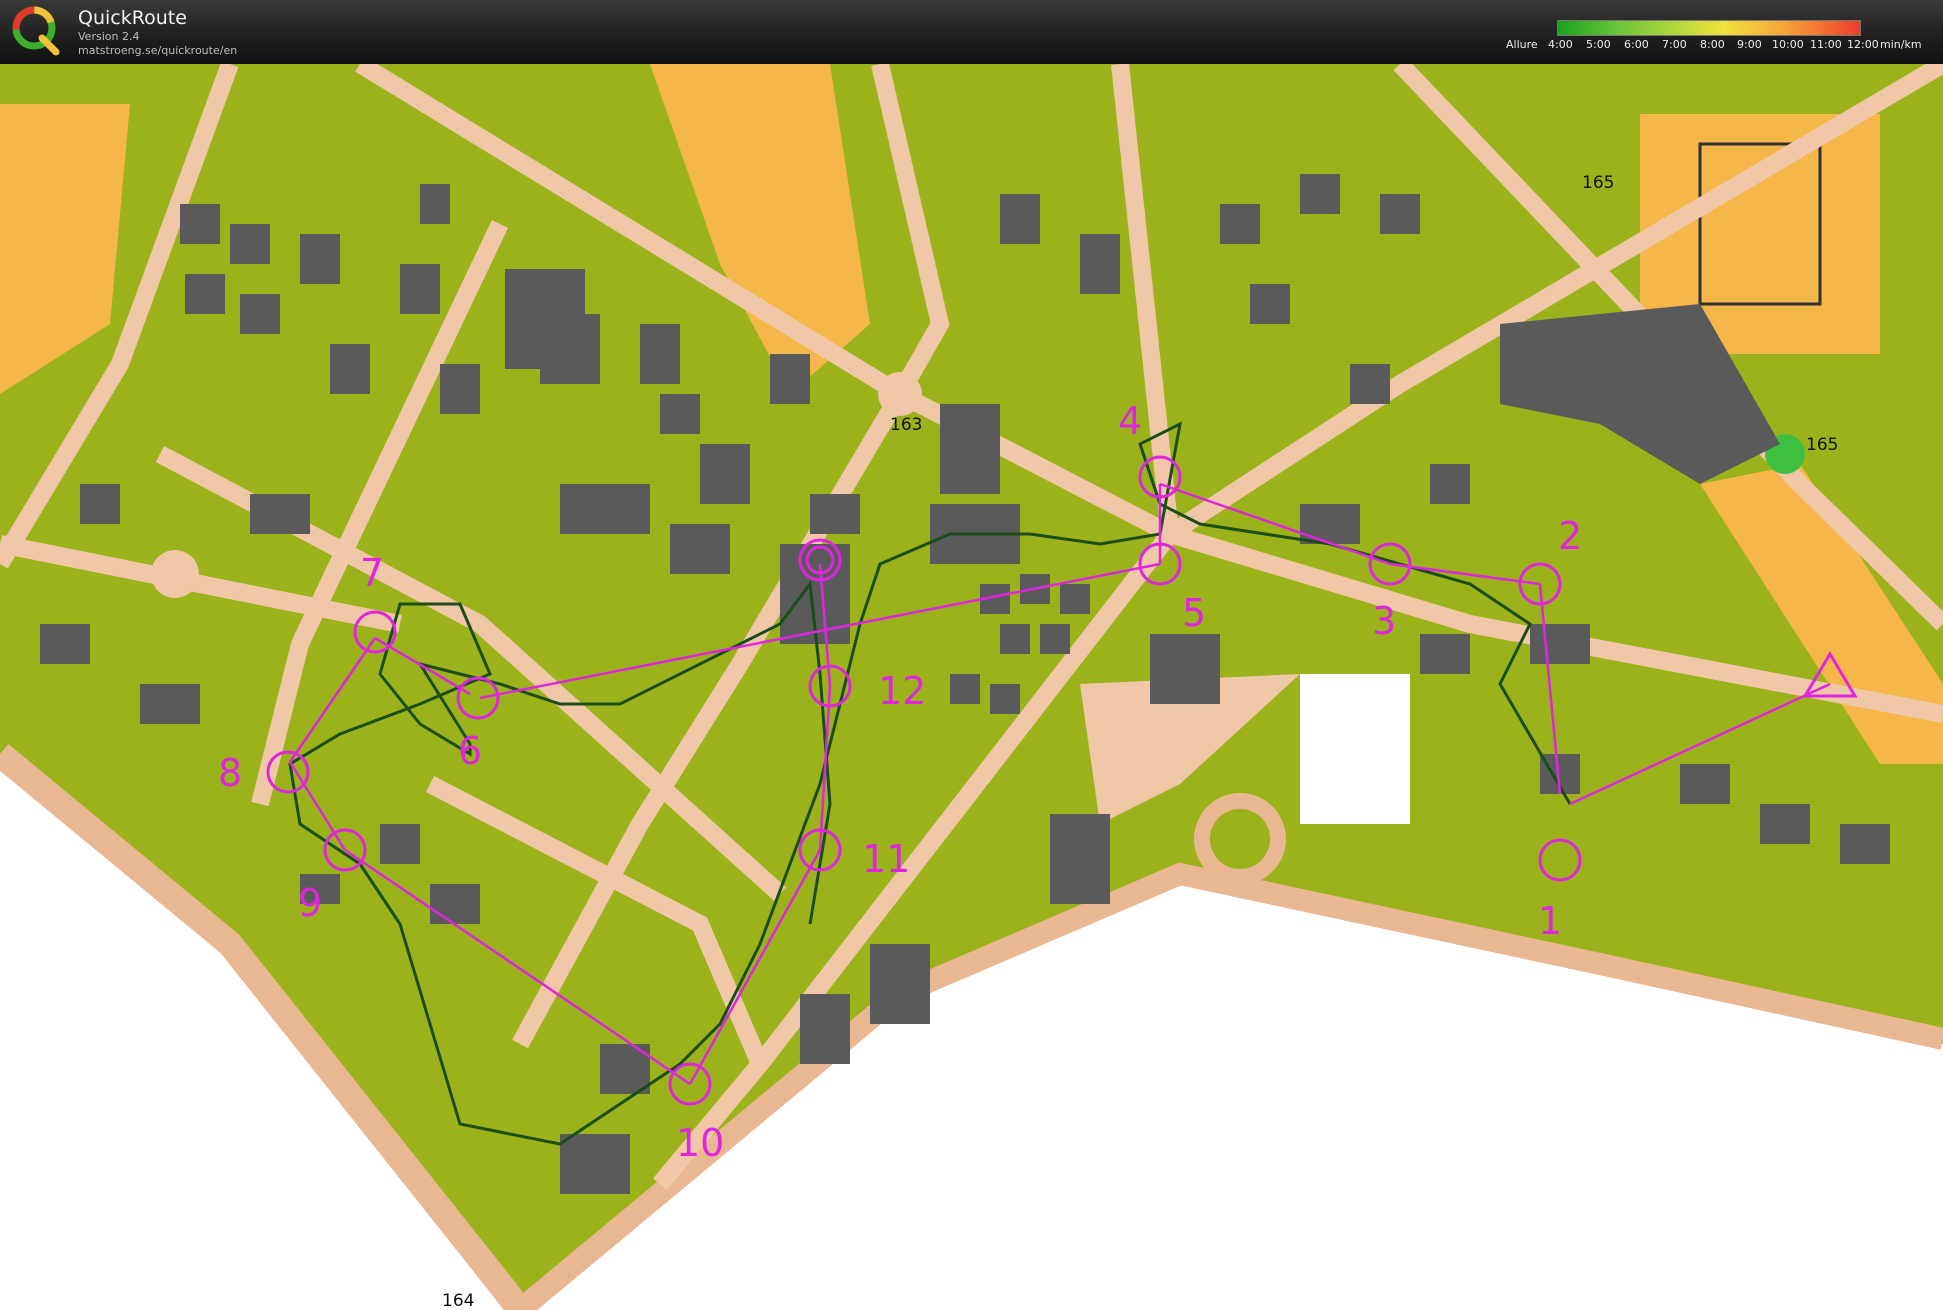  Describe the element at coordinates (886, 859) in the screenshot. I see `control-number-11: 11` at that location.